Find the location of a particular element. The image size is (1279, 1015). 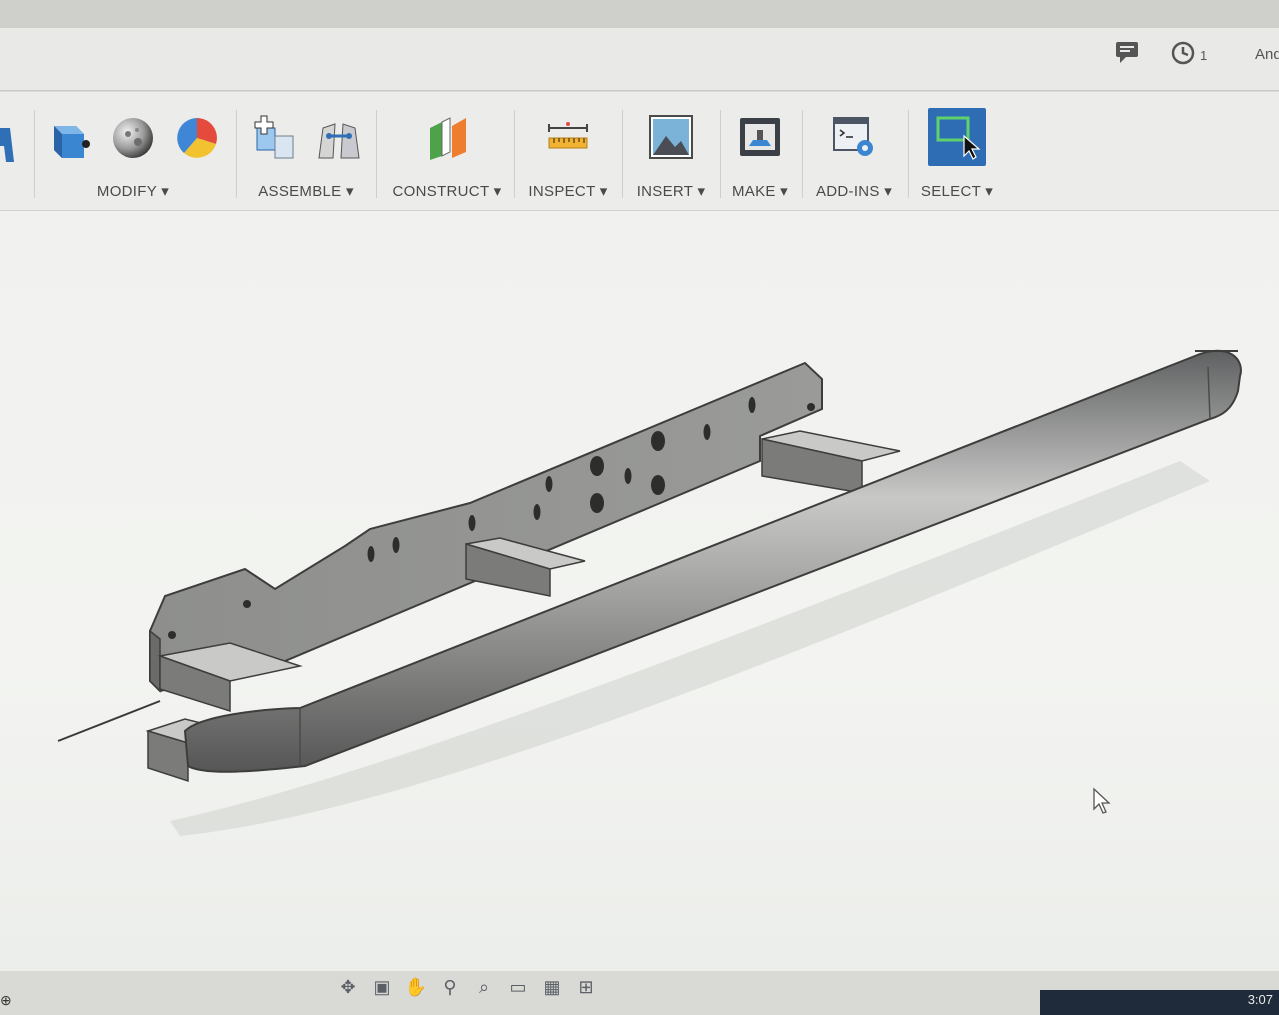

modify-label: MODIFY is located at coordinates (126, 191).